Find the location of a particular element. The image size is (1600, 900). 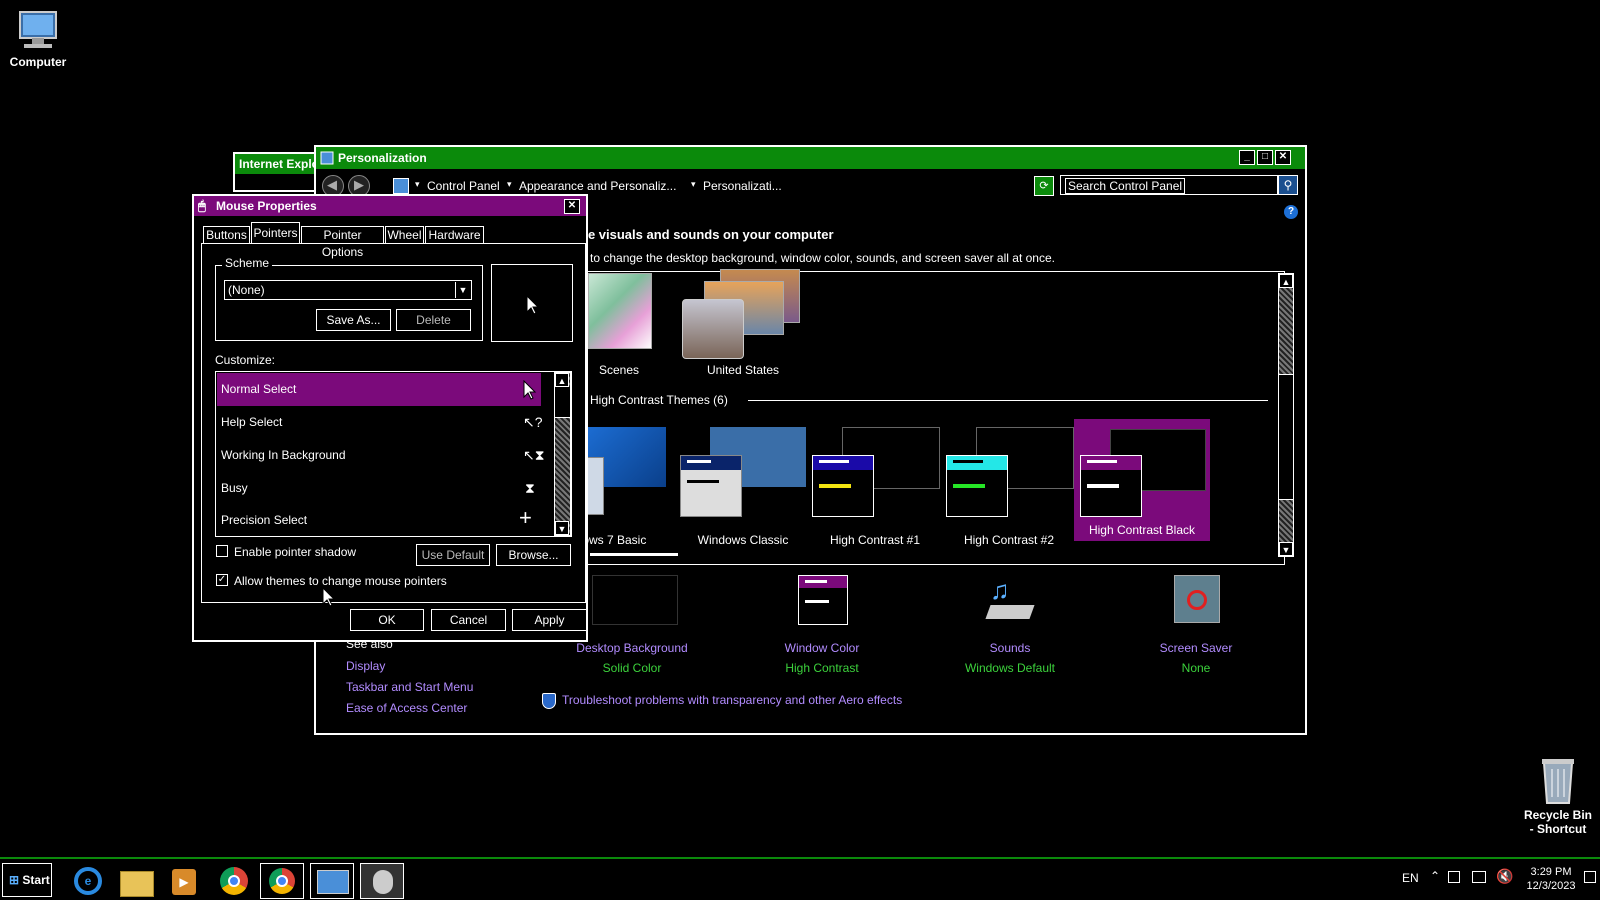

network-icon is located at coordinates (1479, 877).